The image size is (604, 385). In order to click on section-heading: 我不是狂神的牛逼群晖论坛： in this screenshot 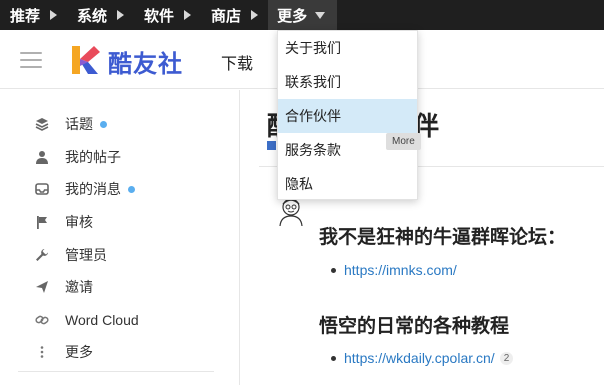, I will do `click(443, 237)`.